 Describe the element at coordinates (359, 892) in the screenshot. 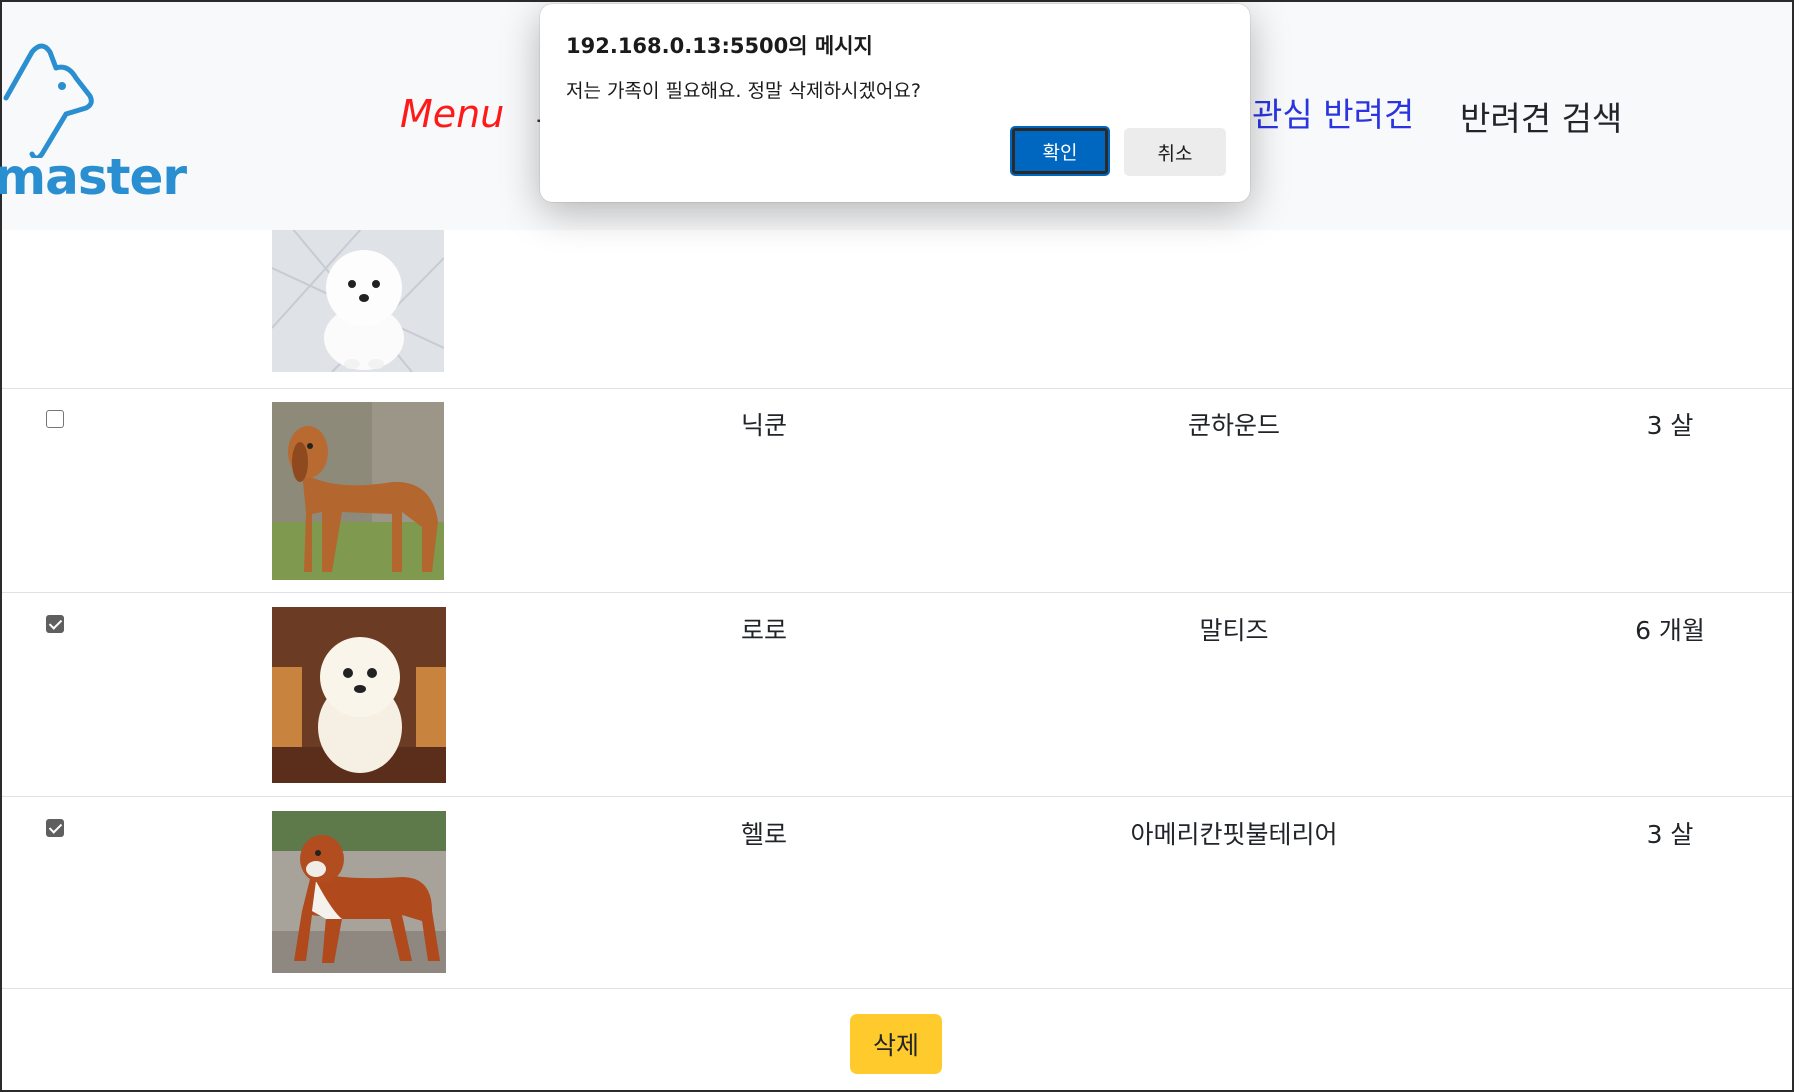

I see `pet-photo-pitbull` at that location.